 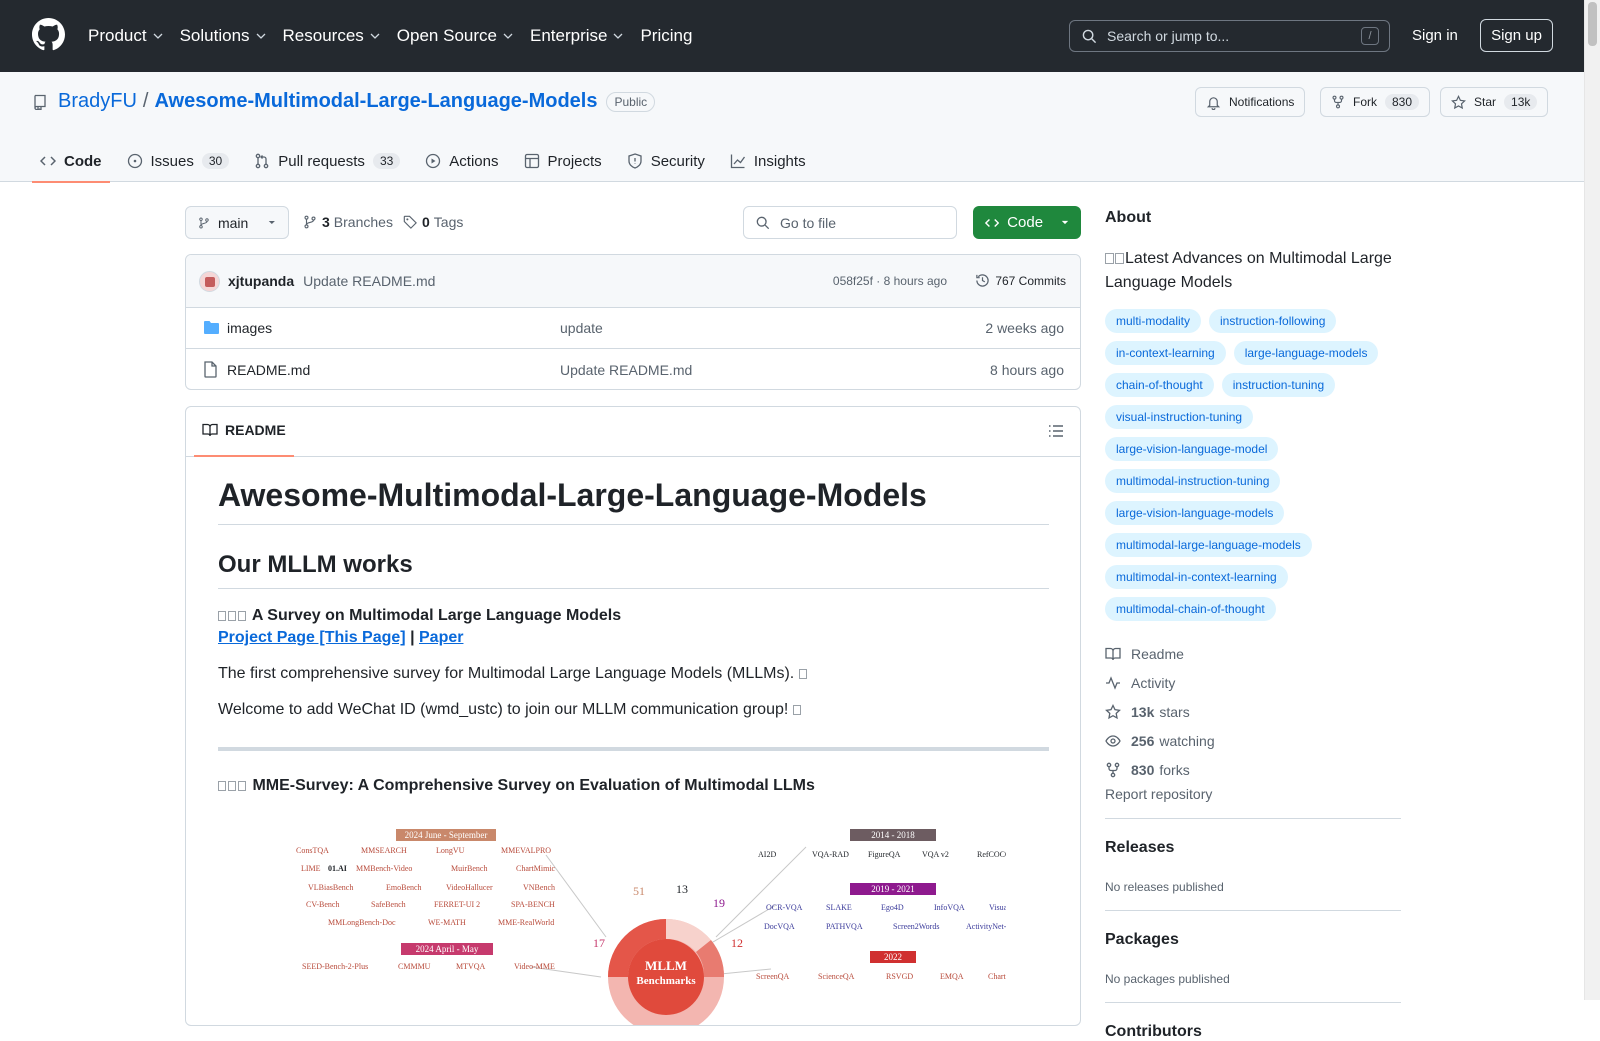 I want to click on year-tag-label: 2022, so click(x=893, y=957).